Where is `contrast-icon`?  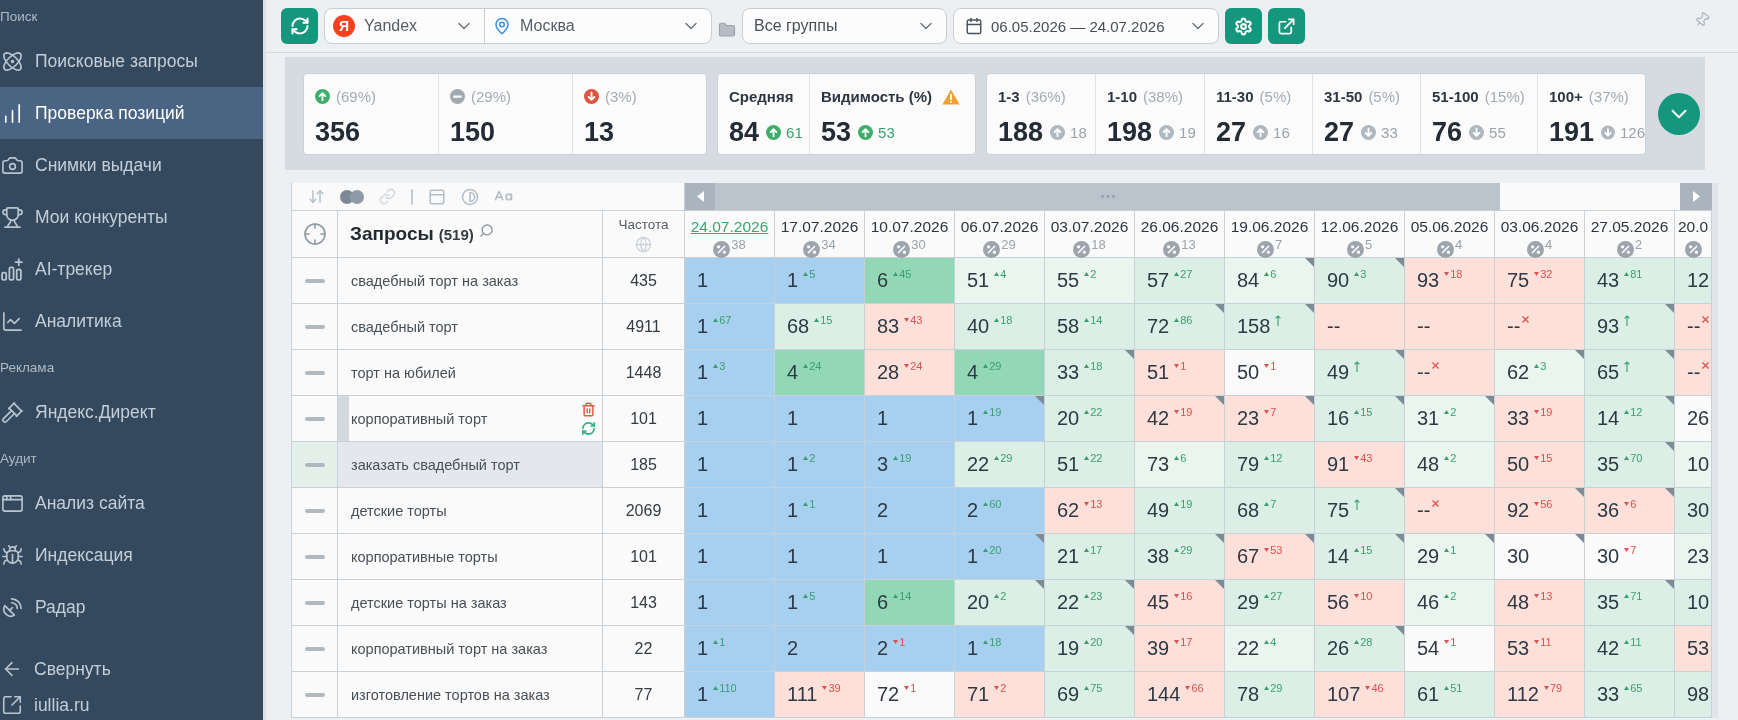
contrast-icon is located at coordinates (470, 196).